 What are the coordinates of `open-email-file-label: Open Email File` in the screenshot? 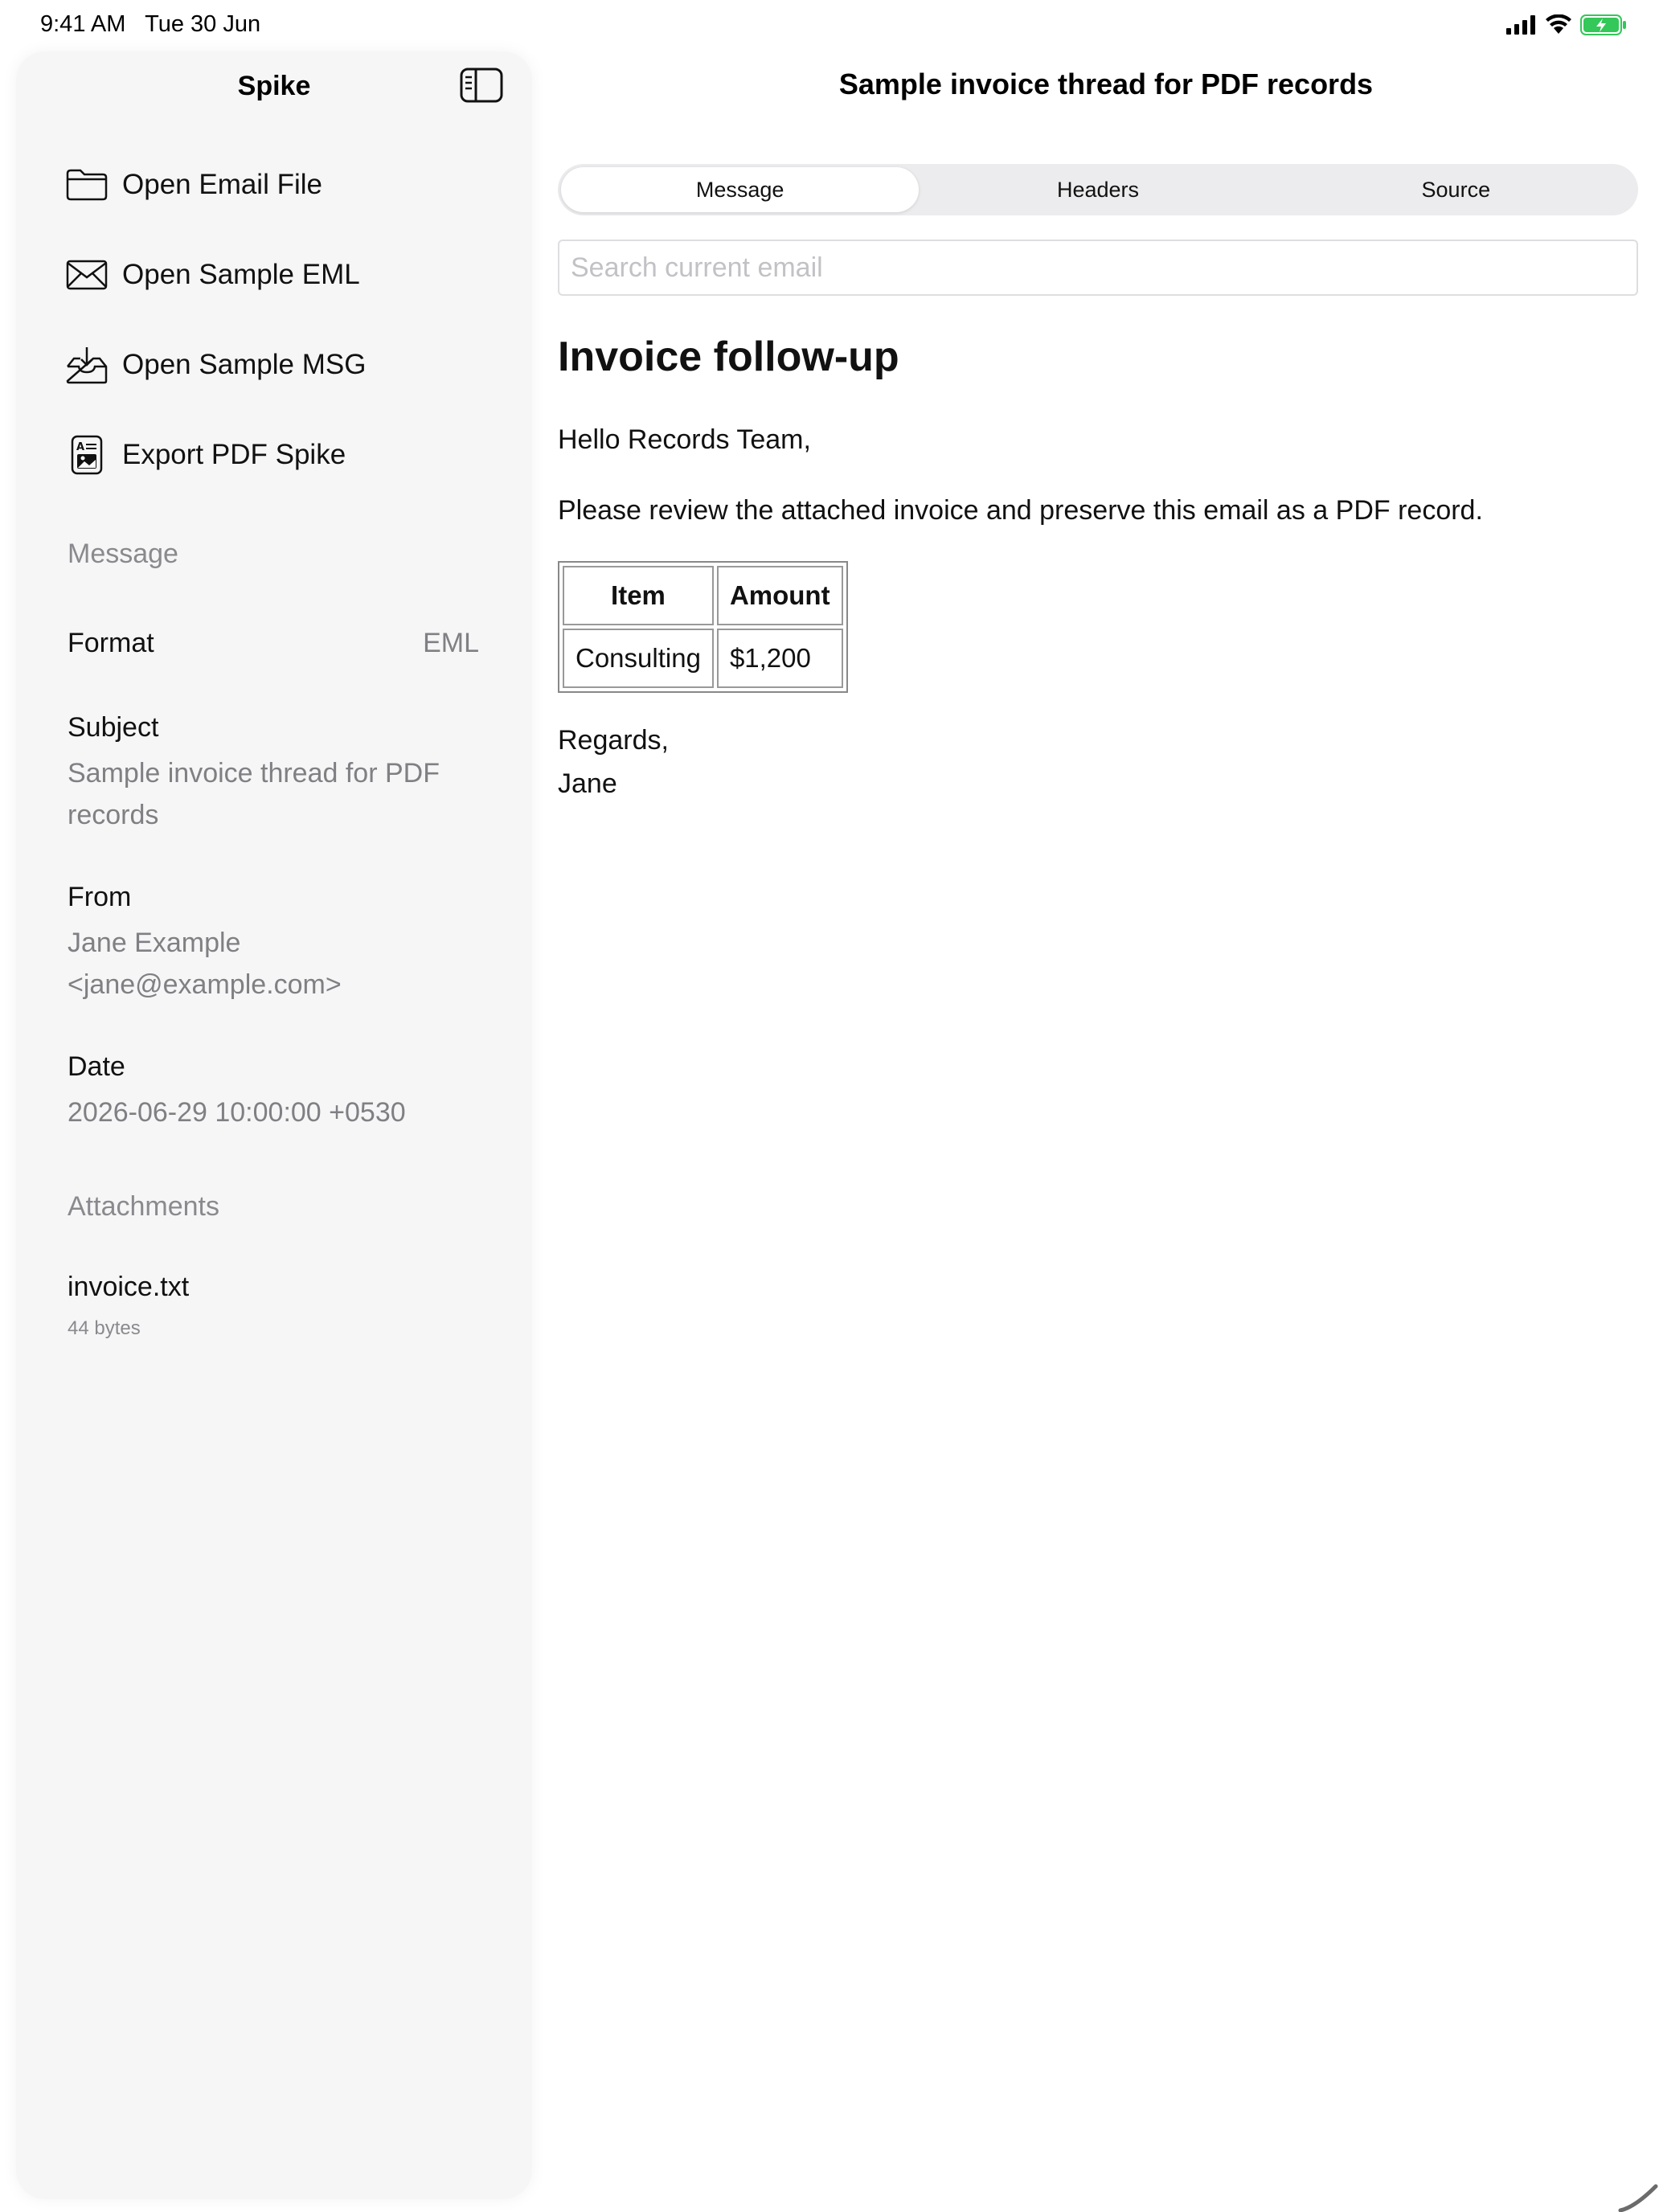 It's located at (222, 184).